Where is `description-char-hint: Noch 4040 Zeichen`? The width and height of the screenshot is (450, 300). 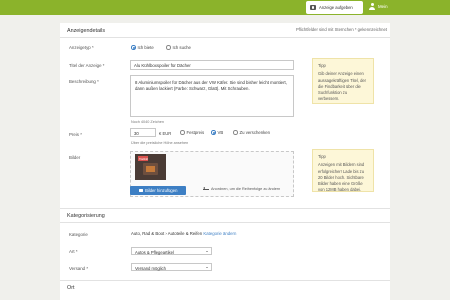 description-char-hint: Noch 4040 Zeichen is located at coordinates (147, 122).